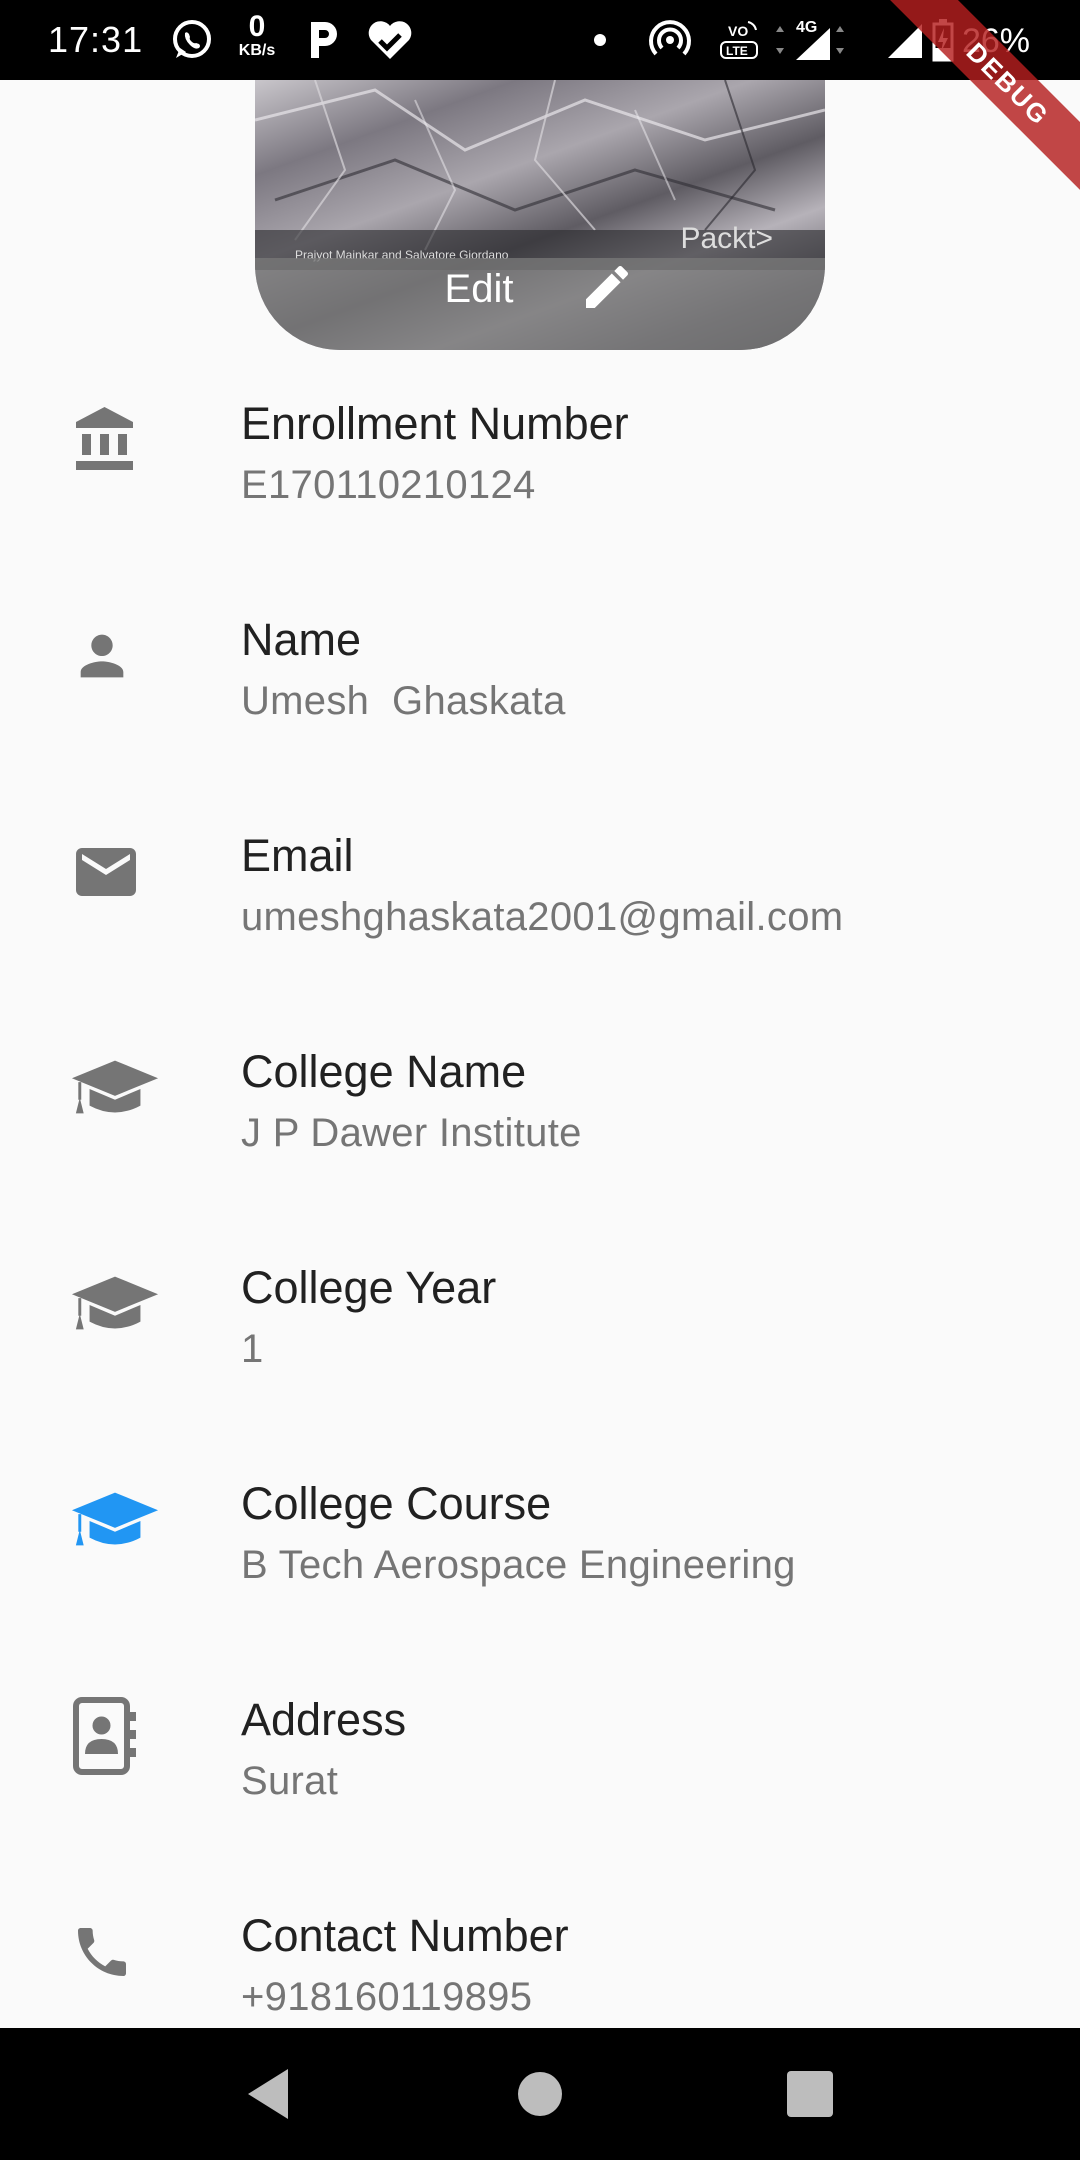 This screenshot has height=2160, width=1080. I want to click on home-icon, so click(540, 2094).